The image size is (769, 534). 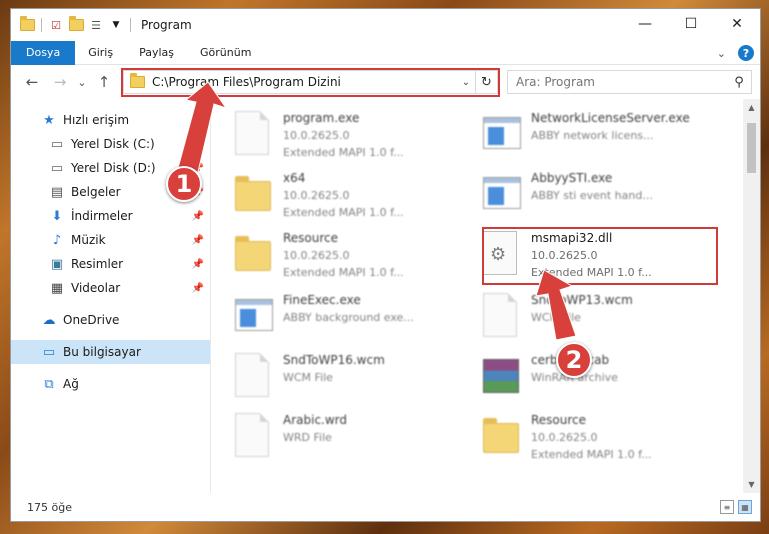 What do you see at coordinates (113, 144) in the screenshot?
I see `sidebar-item-label: Yerel Disk (C:)` at bounding box center [113, 144].